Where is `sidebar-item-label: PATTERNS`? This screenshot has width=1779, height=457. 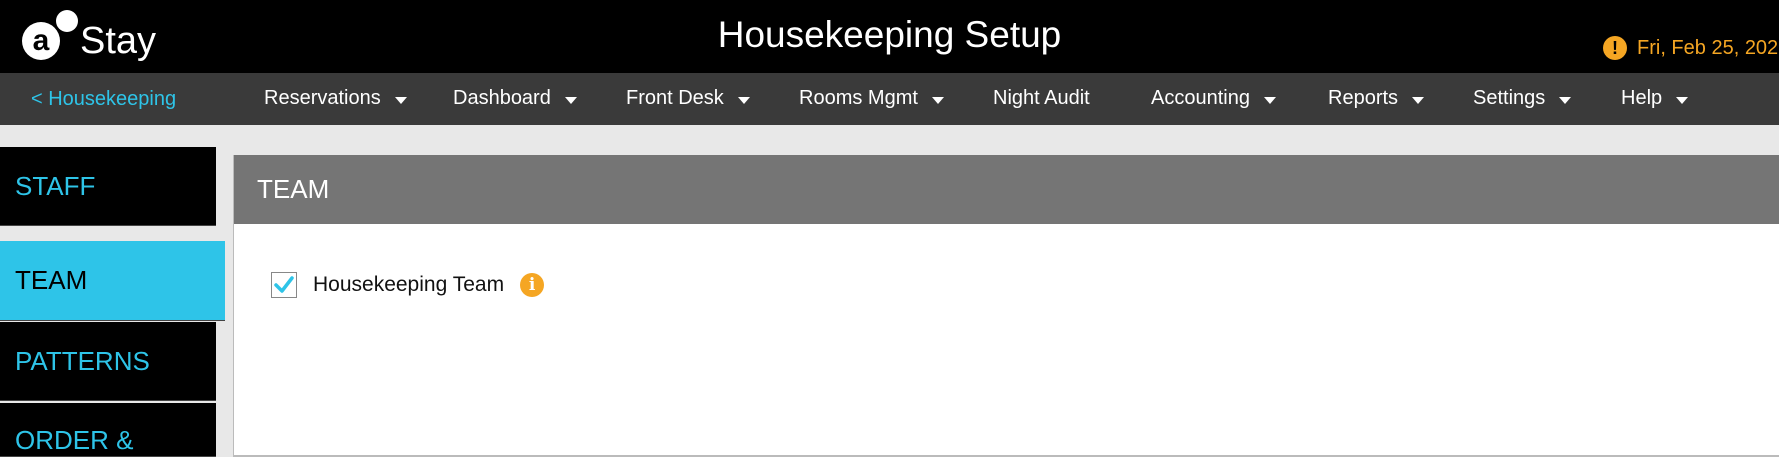
sidebar-item-label: PATTERNS is located at coordinates (82, 360).